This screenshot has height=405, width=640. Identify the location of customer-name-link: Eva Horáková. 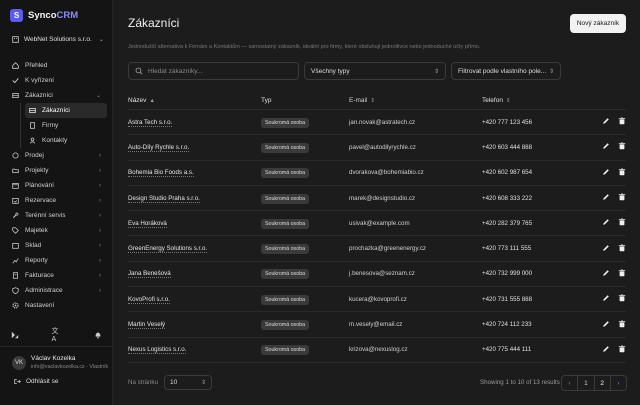
(147, 223).